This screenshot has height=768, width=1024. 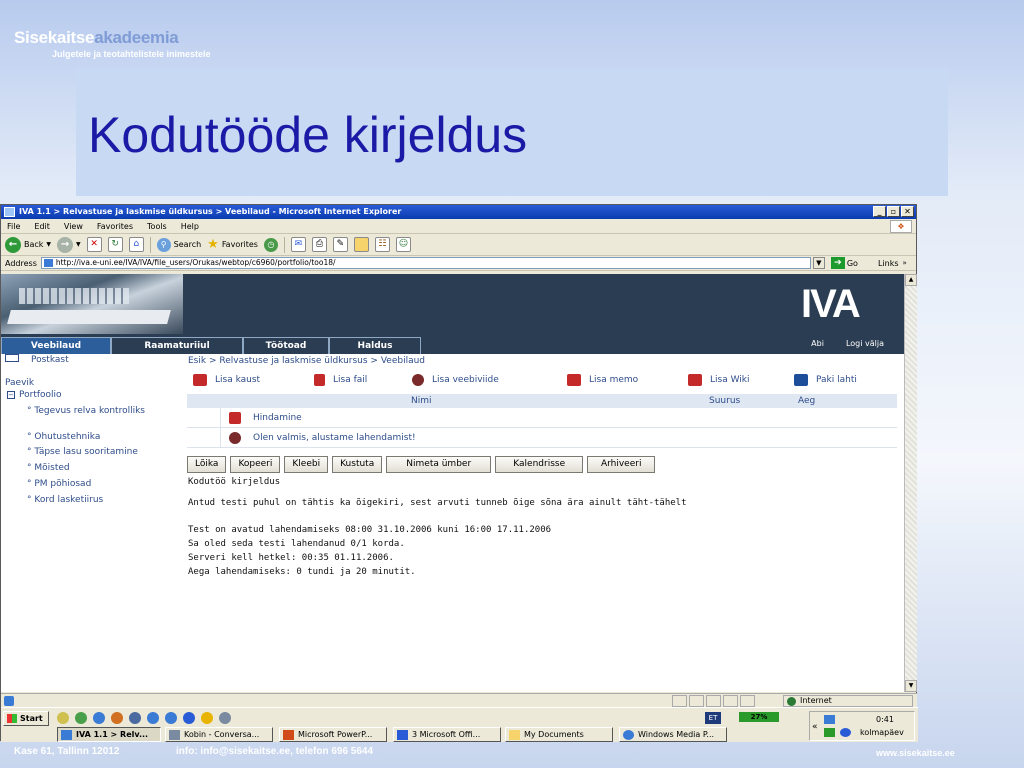 I want to click on search-button: ⚲ Search, so click(x=178, y=244).